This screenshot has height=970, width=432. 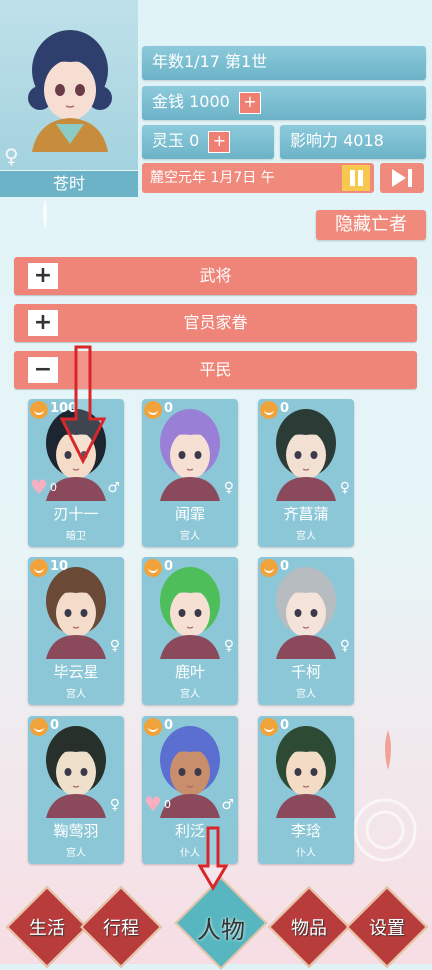 I want to click on influence-bar: 影响力 4018, so click(x=353, y=142).